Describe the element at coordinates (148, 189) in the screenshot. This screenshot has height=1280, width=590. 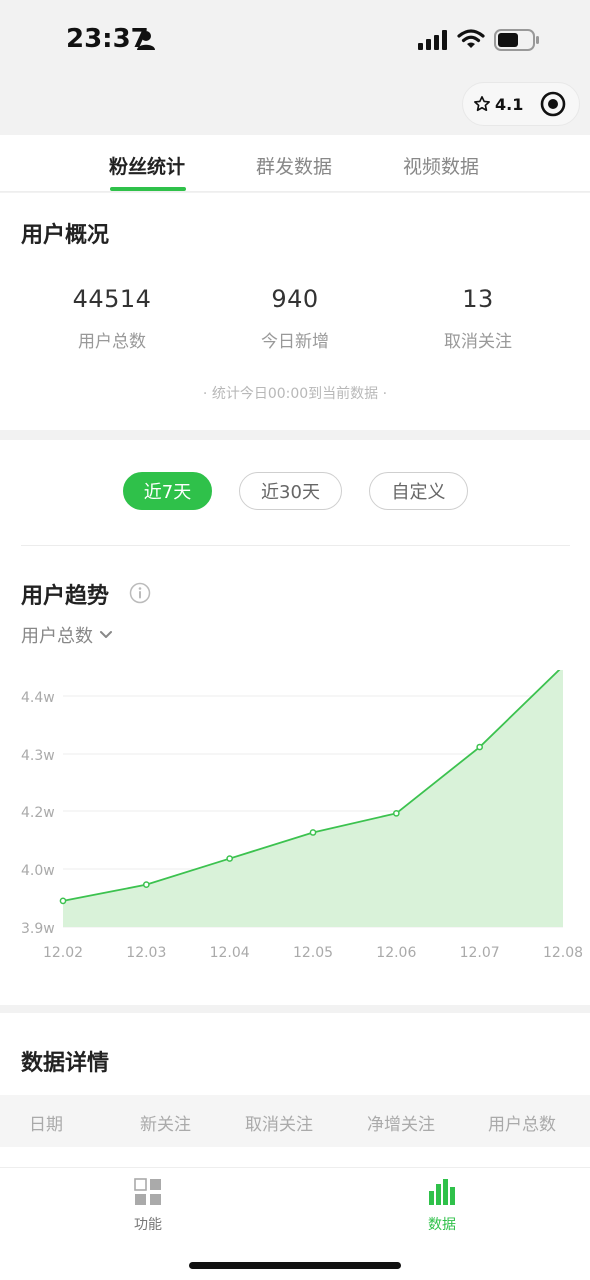
I see `tab-indicator` at that location.